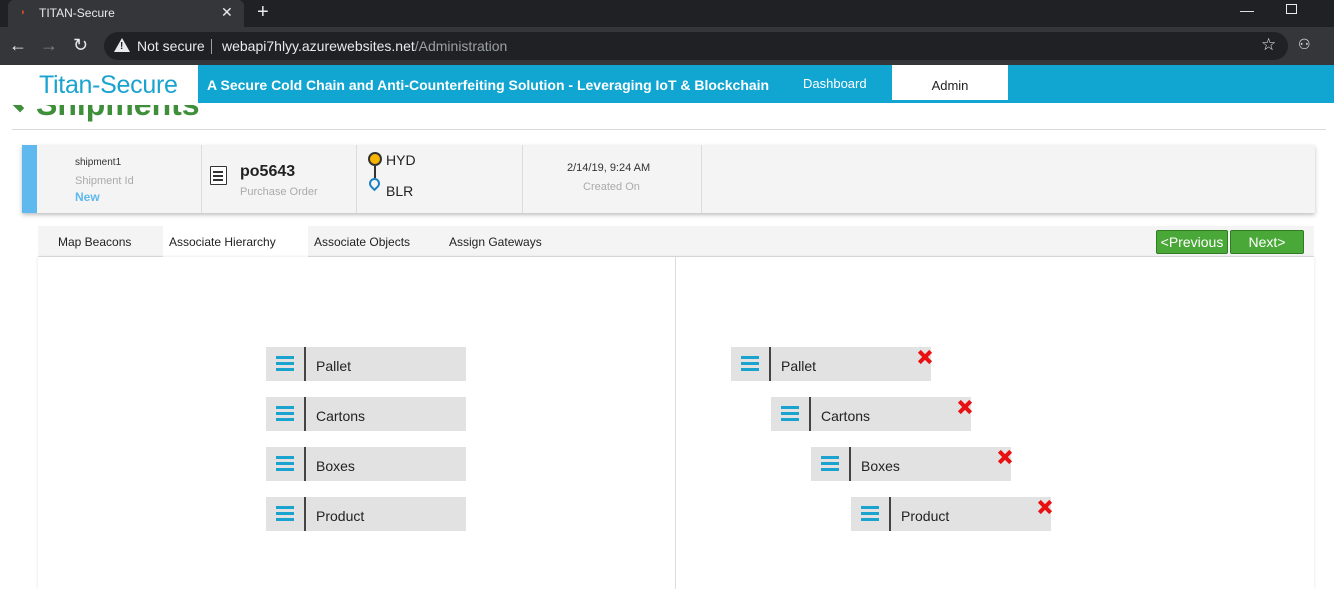 This screenshot has height=589, width=1334. Describe the element at coordinates (1291, 9) in the screenshot. I see `restore-window-icon` at that location.